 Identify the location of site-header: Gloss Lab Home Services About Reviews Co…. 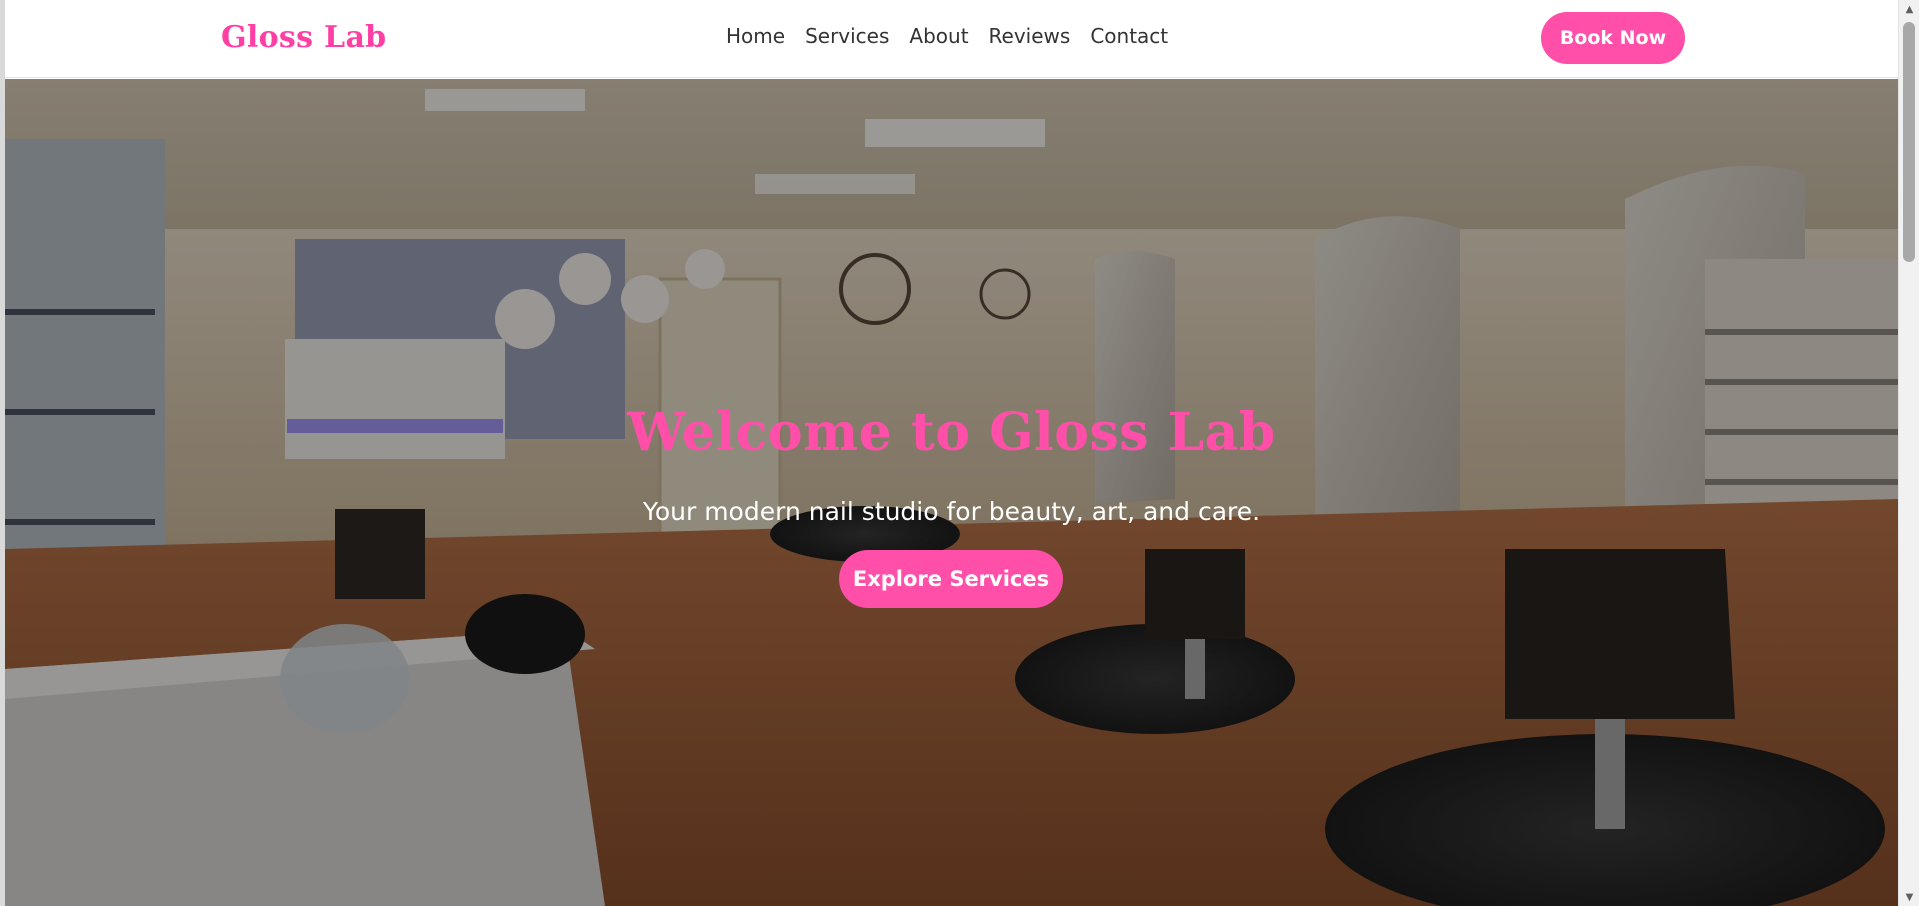
(951, 39).